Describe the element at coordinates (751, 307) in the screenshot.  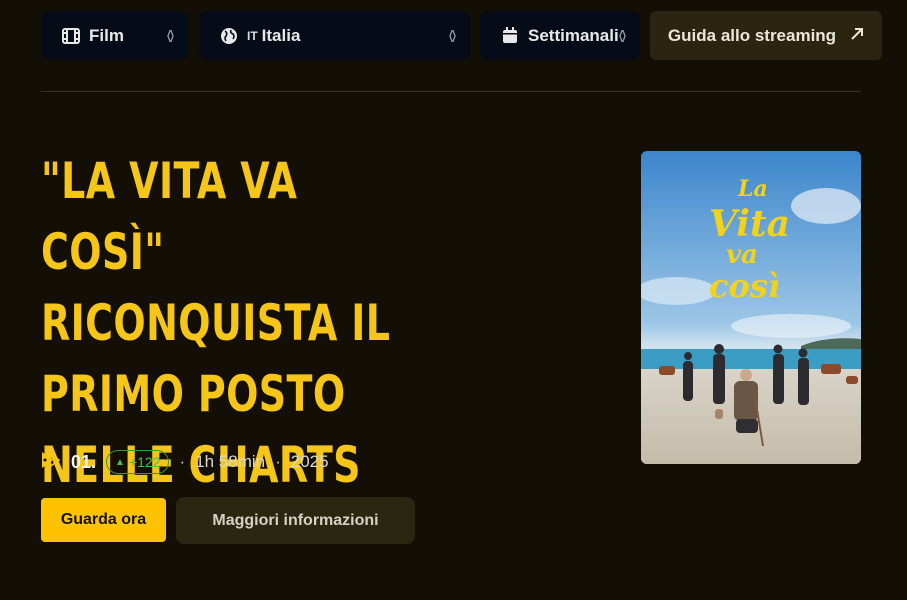
I see `movie-poster: La Vita va così` at that location.